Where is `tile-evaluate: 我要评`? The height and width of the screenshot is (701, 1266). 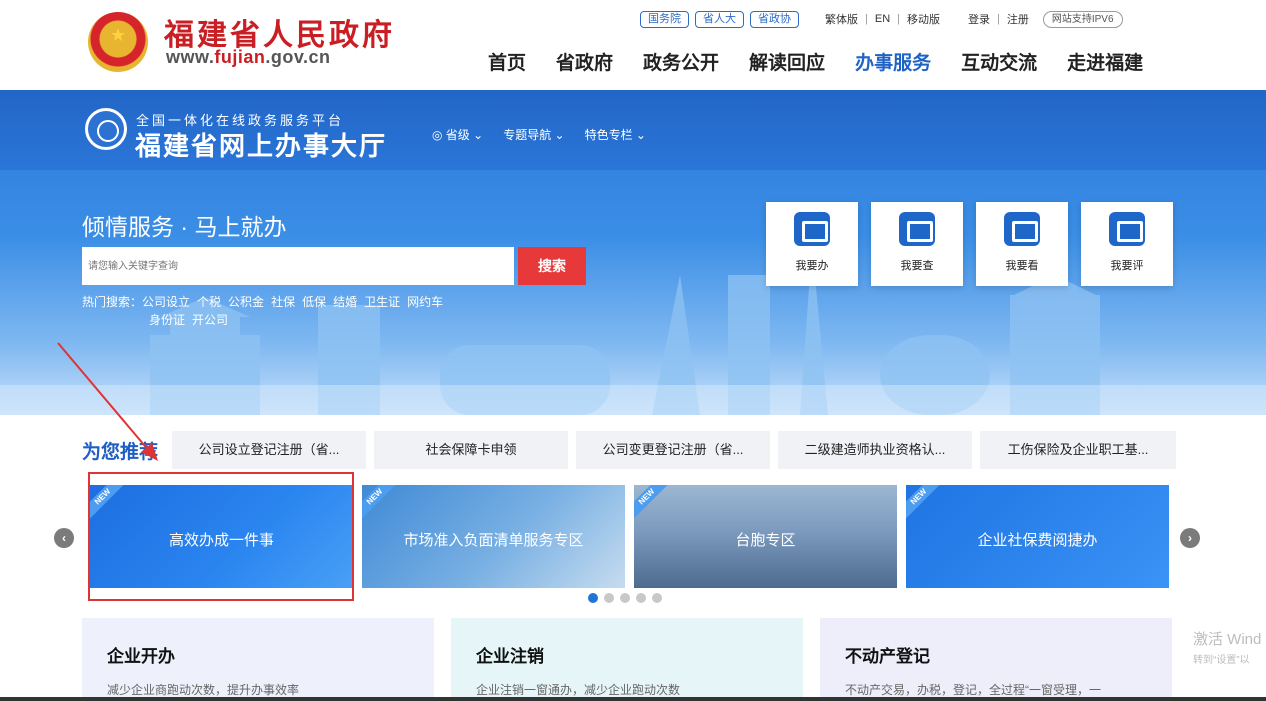 tile-evaluate: 我要评 is located at coordinates (1127, 244).